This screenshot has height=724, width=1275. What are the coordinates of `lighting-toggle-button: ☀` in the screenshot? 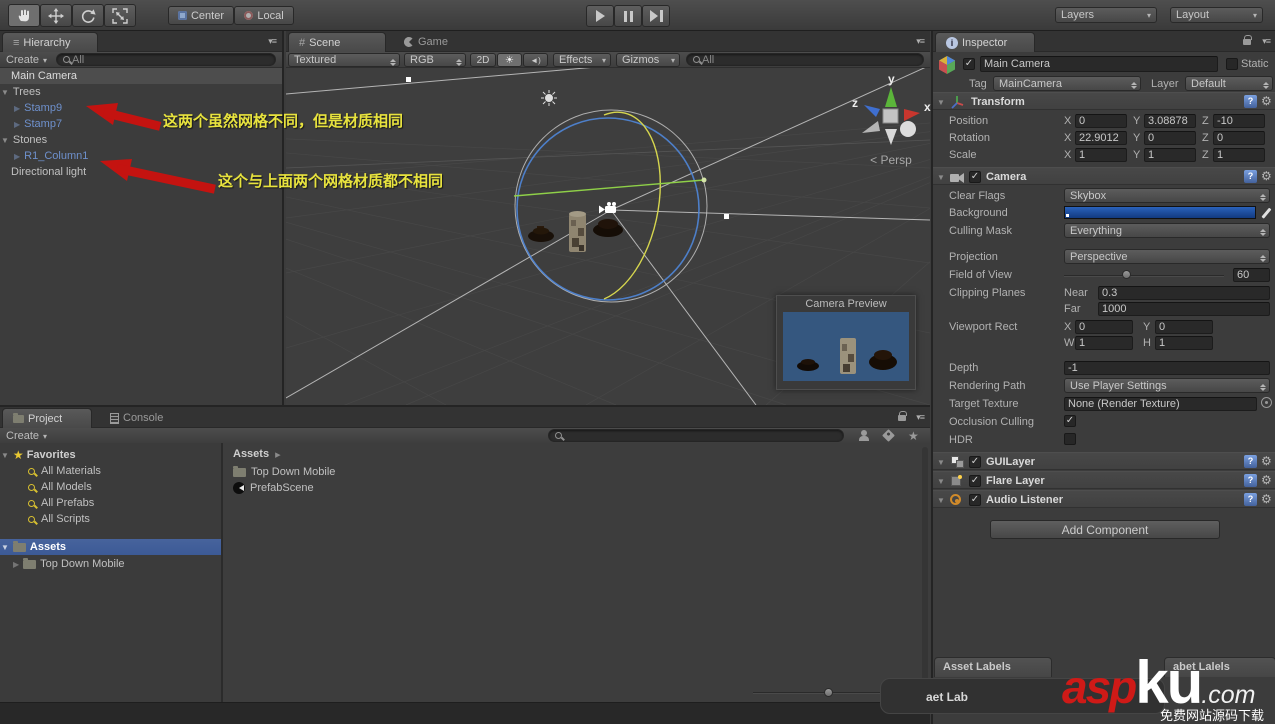 It's located at (509, 60).